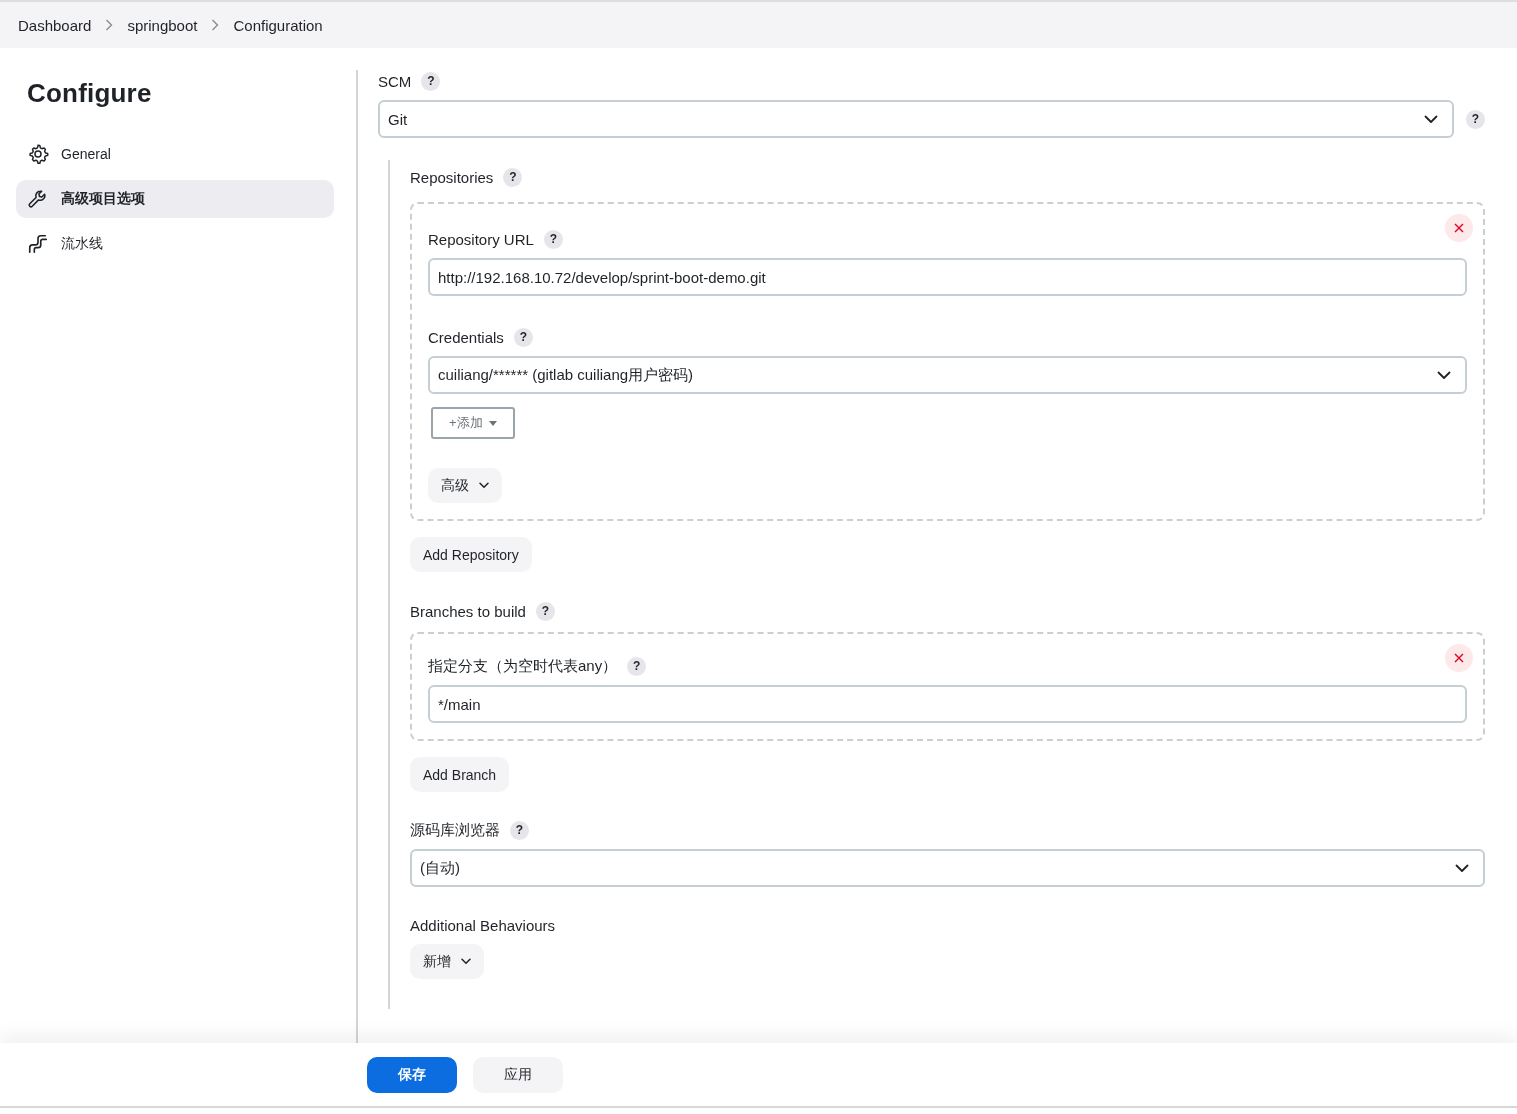 This screenshot has width=1517, height=1114. I want to click on breadcrumb-link: Dashboard, so click(55, 25).